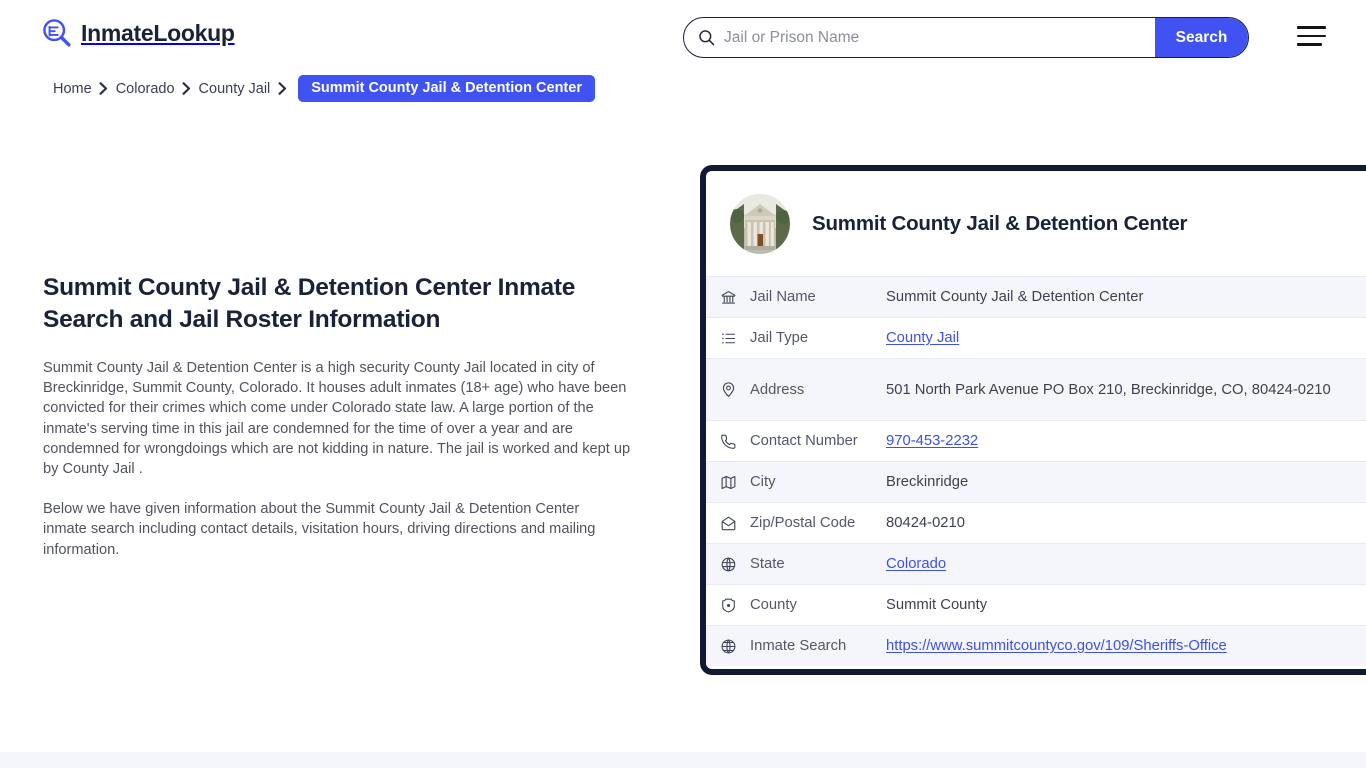  Describe the element at coordinates (728, 389) in the screenshot. I see `map-pin-icon` at that location.